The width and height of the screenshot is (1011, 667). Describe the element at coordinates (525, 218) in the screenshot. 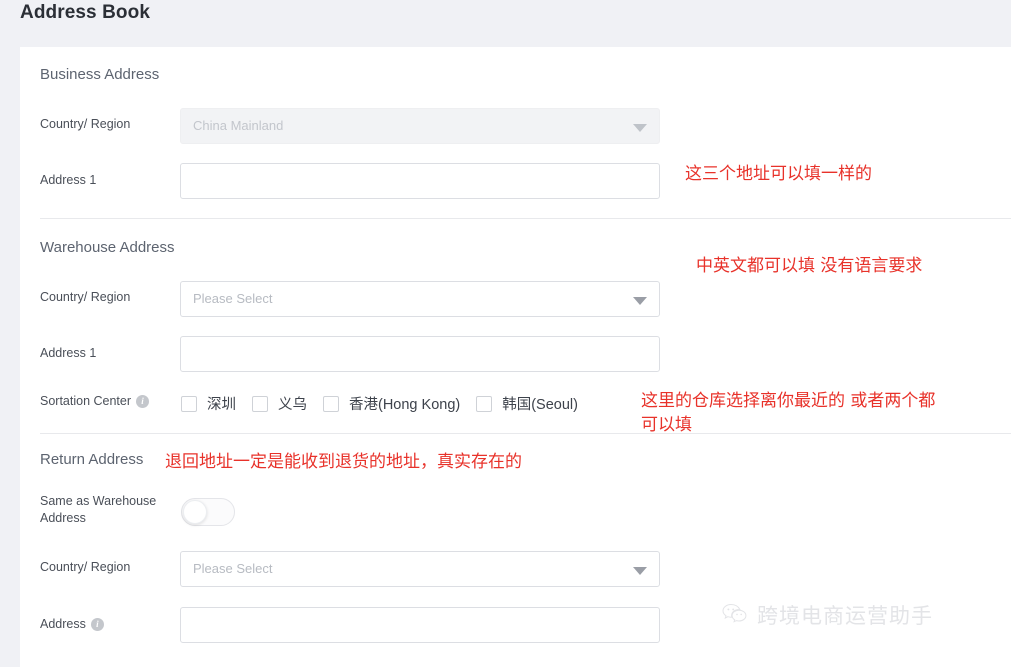

I see `divider-business-warehouse` at that location.